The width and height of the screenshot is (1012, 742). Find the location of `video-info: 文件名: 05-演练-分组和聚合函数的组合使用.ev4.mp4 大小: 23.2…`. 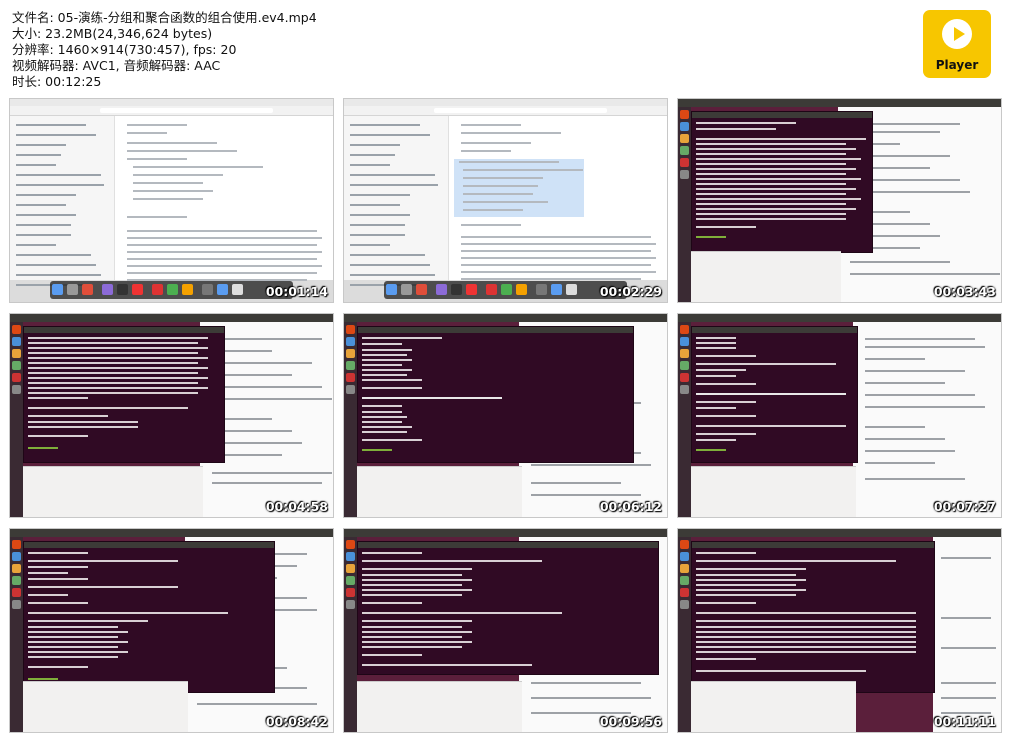

video-info: 文件名: 05-演练-分组和聚合函数的组合使用.ev4.mp4 大小: 23.2… is located at coordinates (164, 50).